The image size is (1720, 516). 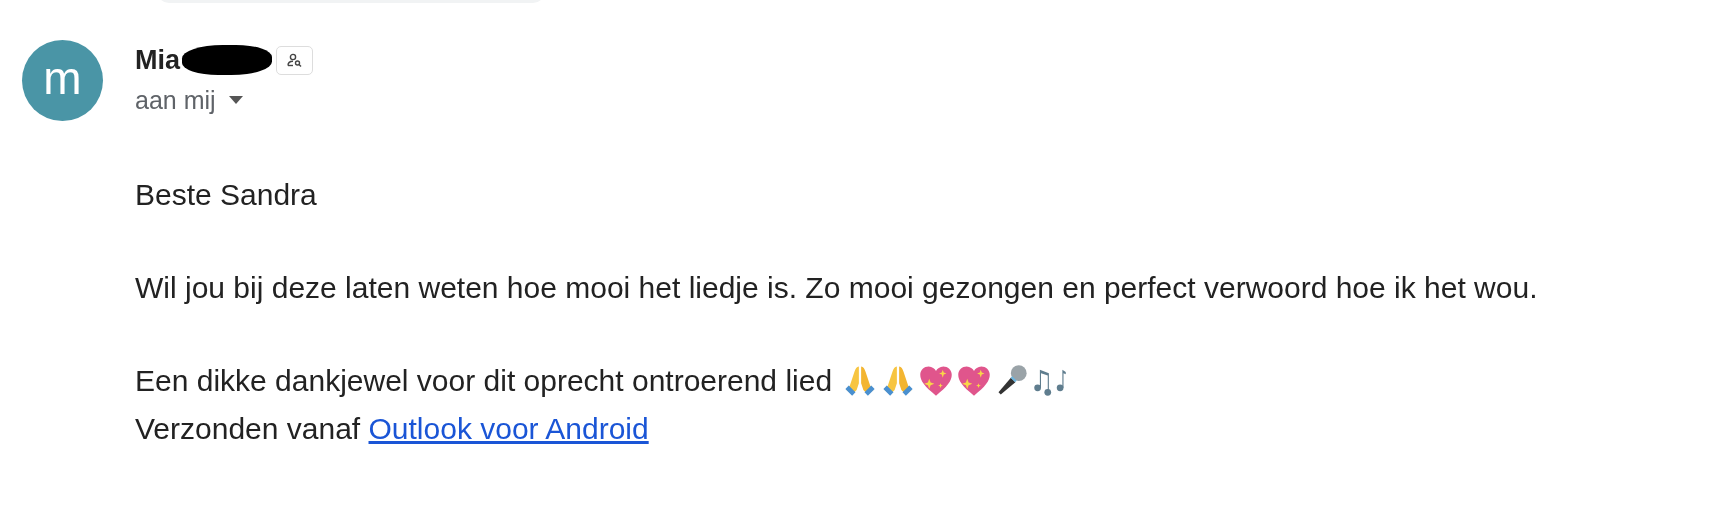 I want to click on signature-text: Verzonden vanaf Outlook voor Android, so click(x=392, y=429).